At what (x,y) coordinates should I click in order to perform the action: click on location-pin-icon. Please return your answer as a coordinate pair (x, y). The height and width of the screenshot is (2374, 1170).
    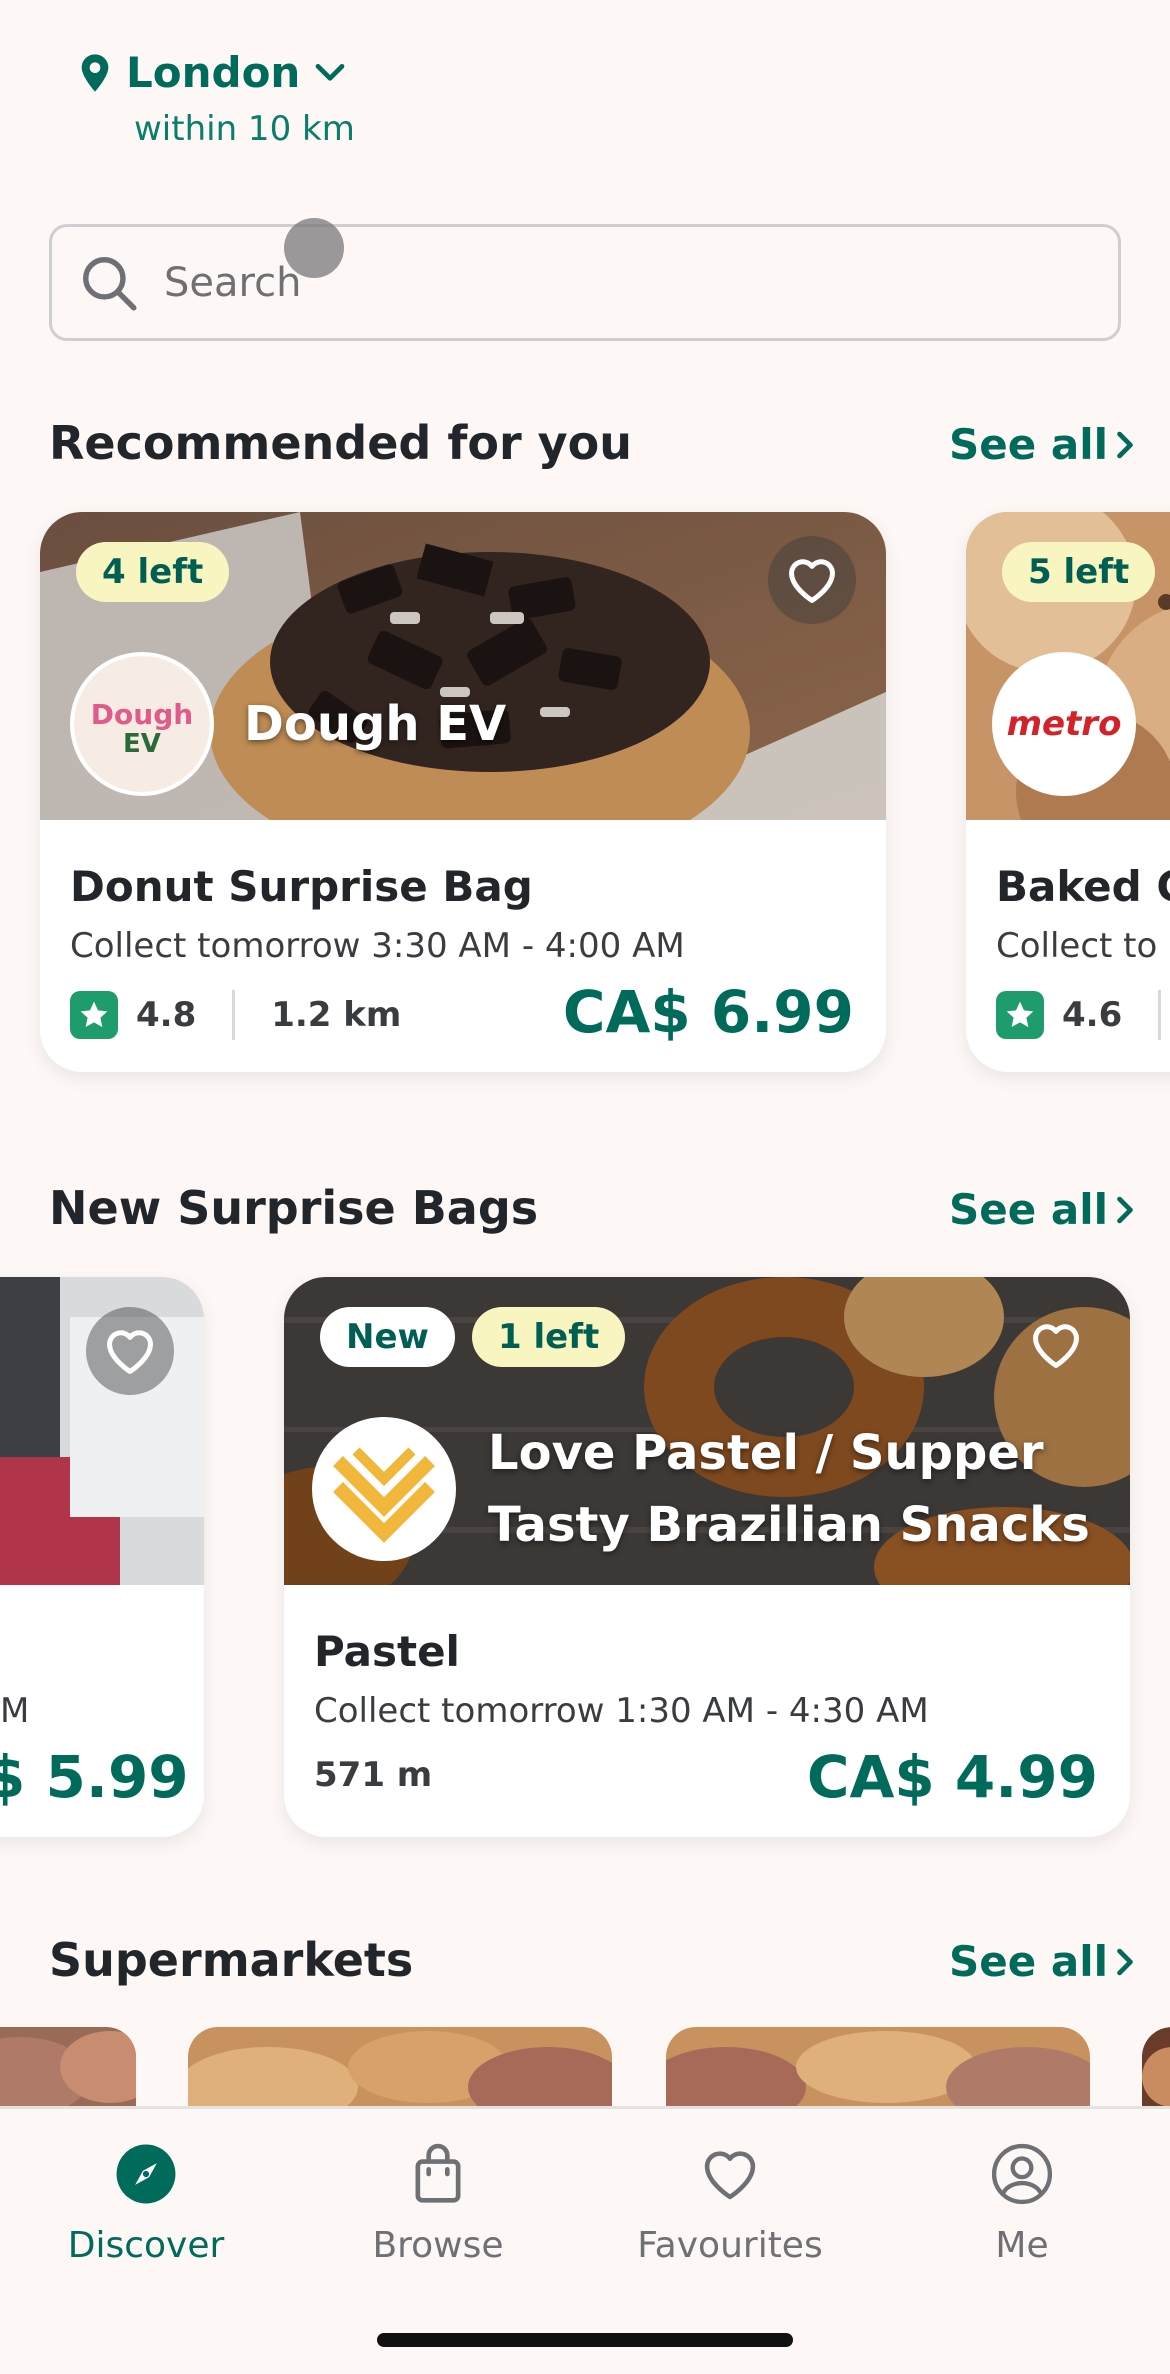
    Looking at the image, I should click on (95, 72).